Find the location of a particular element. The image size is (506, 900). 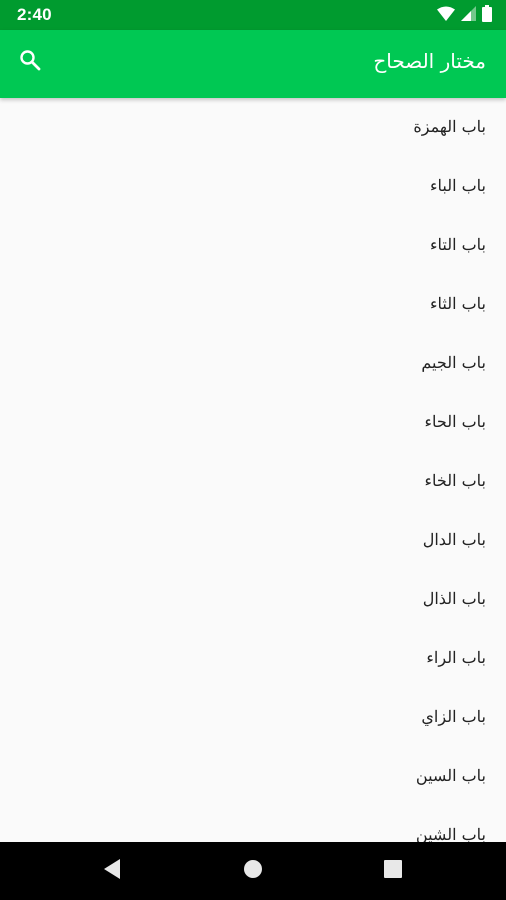

navigation-bar is located at coordinates (253, 871).